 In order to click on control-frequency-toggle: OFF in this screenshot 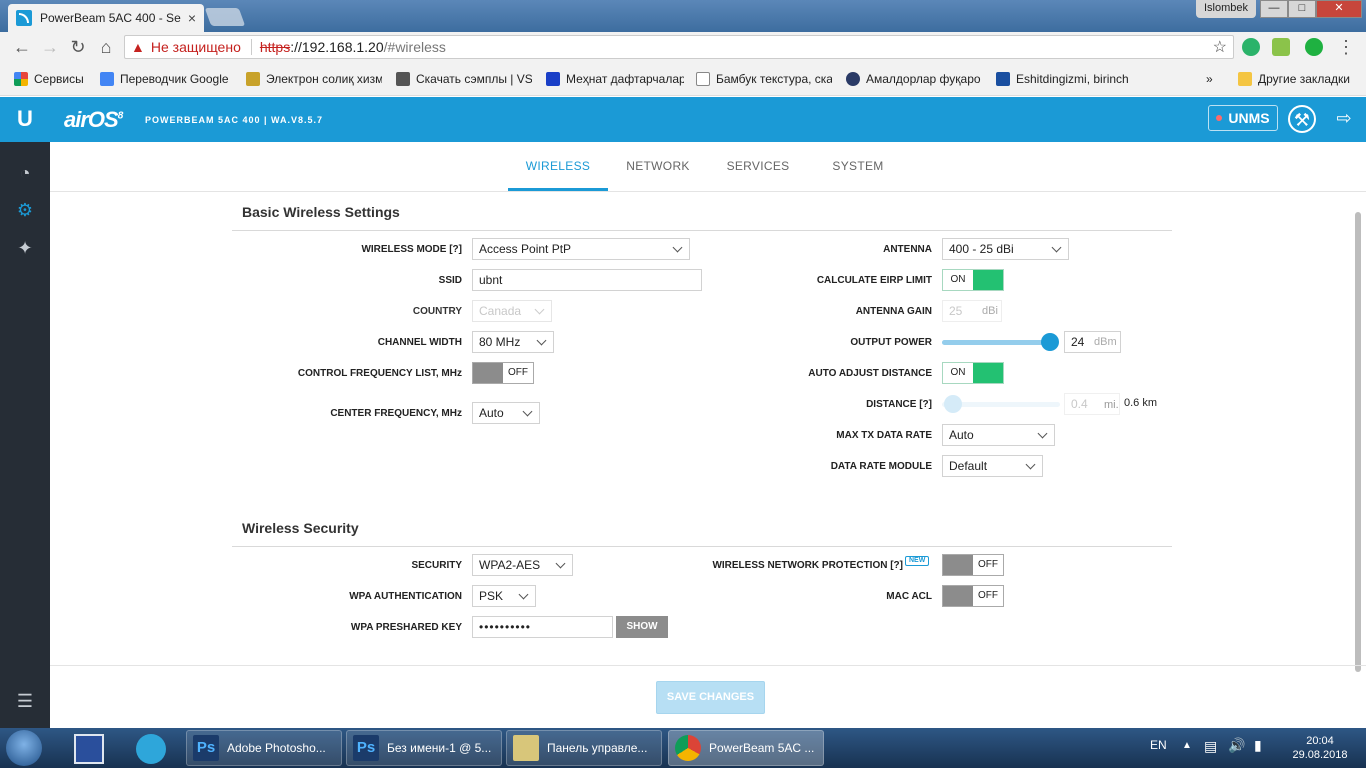, I will do `click(503, 373)`.